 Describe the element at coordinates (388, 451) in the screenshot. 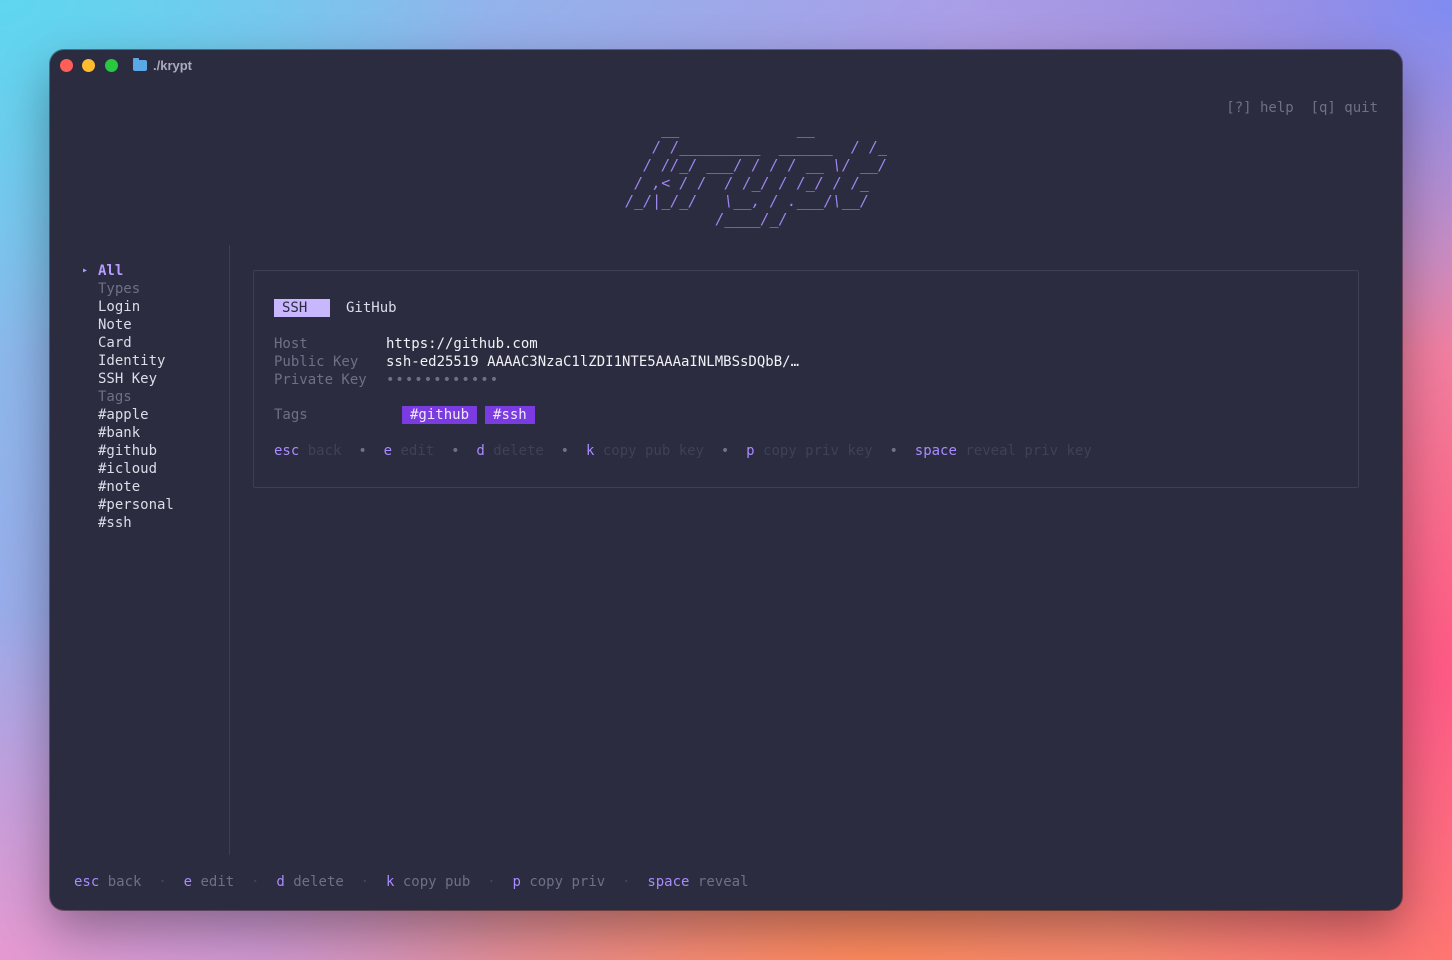

I see `hint-key-e: e` at that location.